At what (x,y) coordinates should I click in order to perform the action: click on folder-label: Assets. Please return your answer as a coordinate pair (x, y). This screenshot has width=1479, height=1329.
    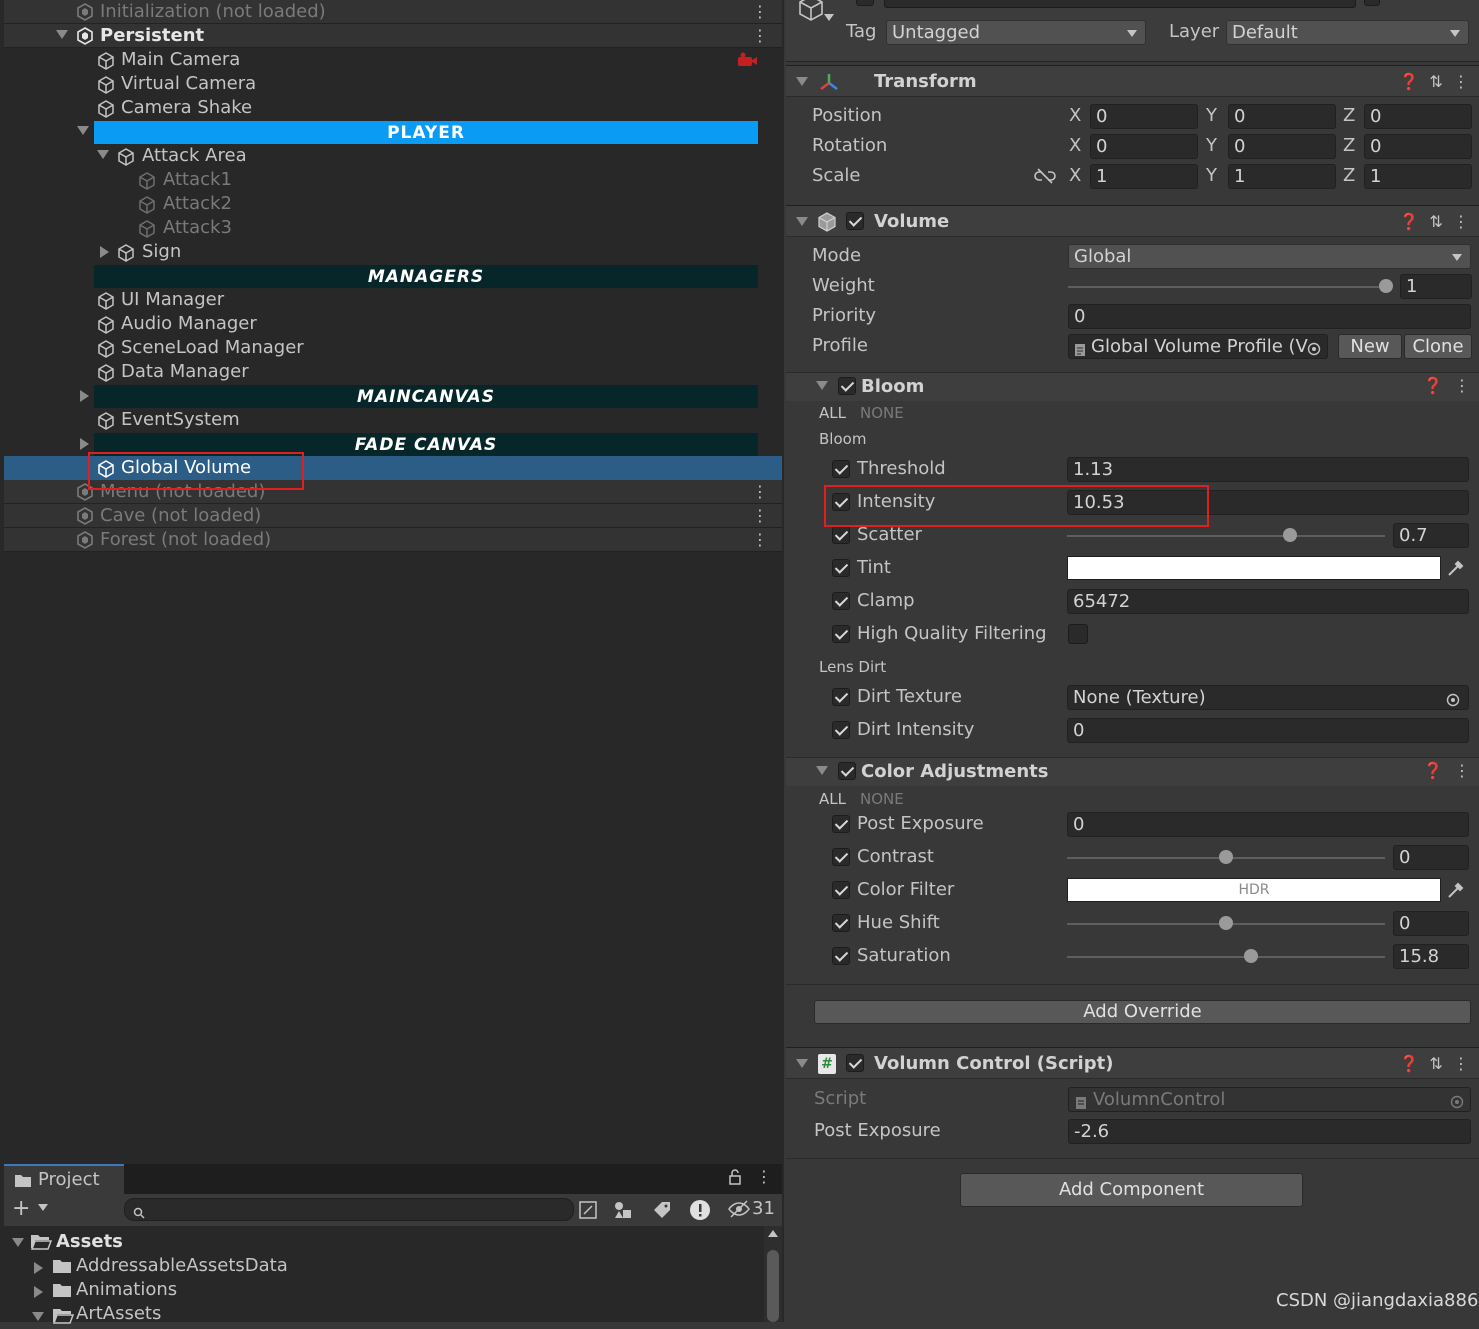
    Looking at the image, I should click on (89, 1242).